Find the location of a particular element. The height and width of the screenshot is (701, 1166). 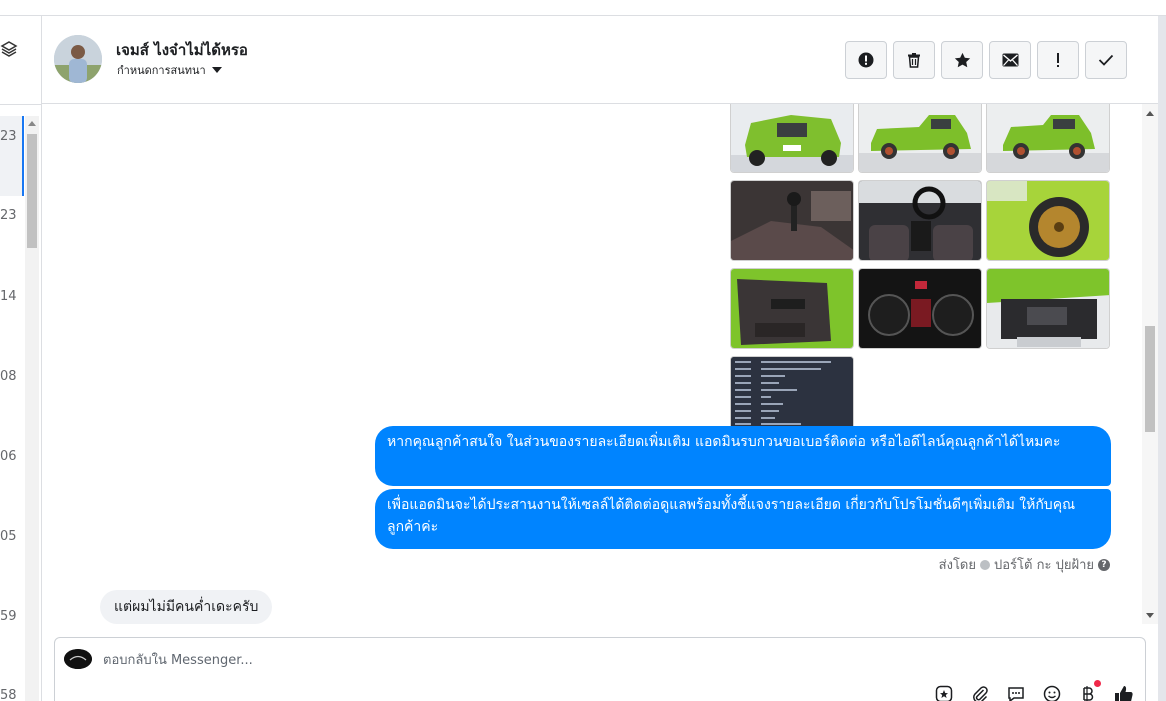

thread-scrollbar is located at coordinates (1150, 364).